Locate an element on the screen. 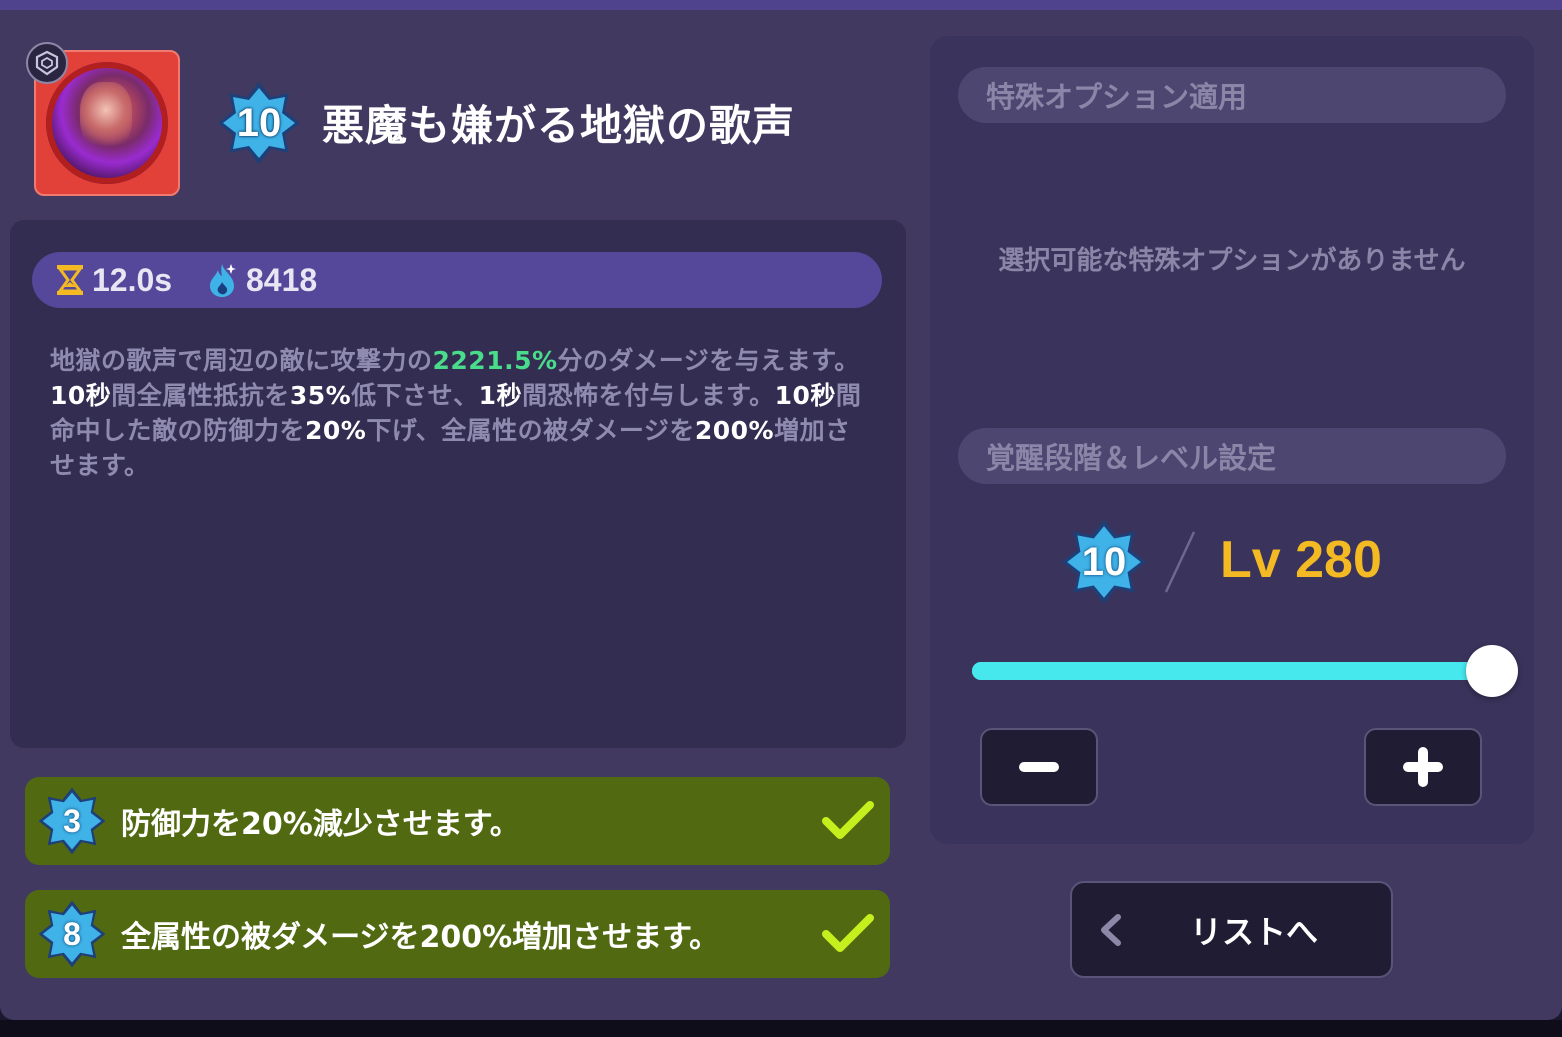 The image size is (1562, 1037). level-settings-header: 覚醒段階＆レベル設定 is located at coordinates (1232, 456).